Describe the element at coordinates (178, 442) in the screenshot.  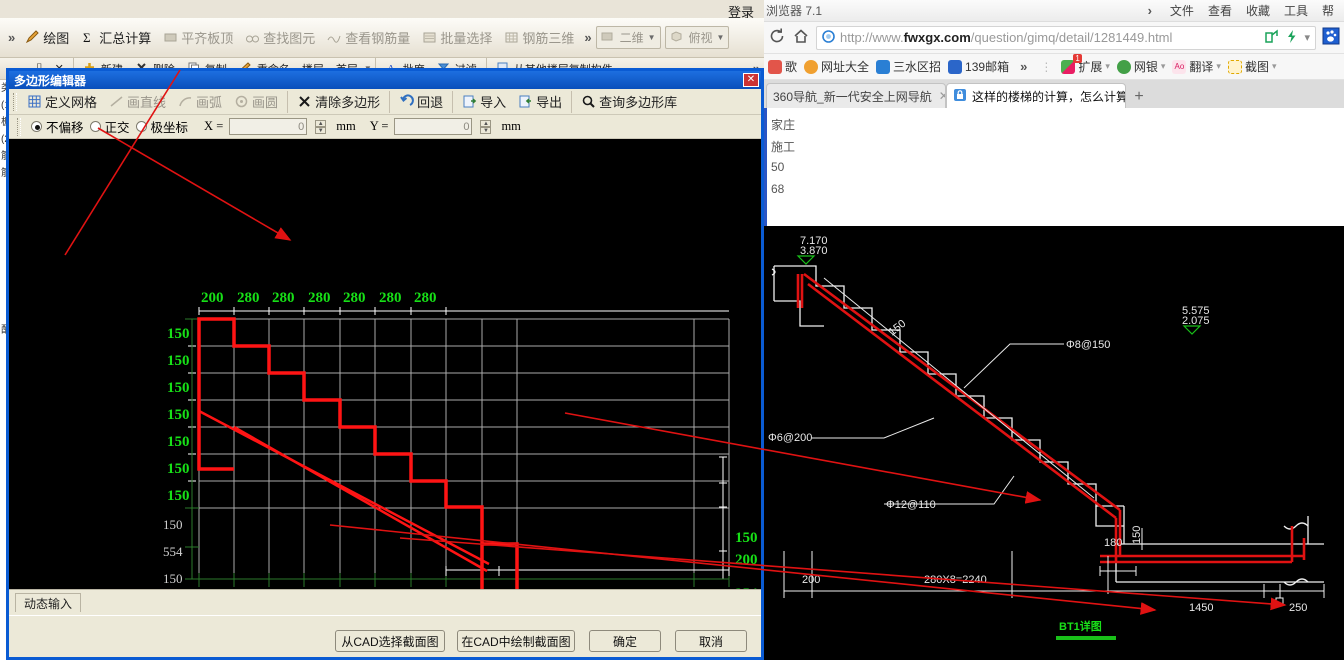
I see `dim-left-4: 150` at that location.